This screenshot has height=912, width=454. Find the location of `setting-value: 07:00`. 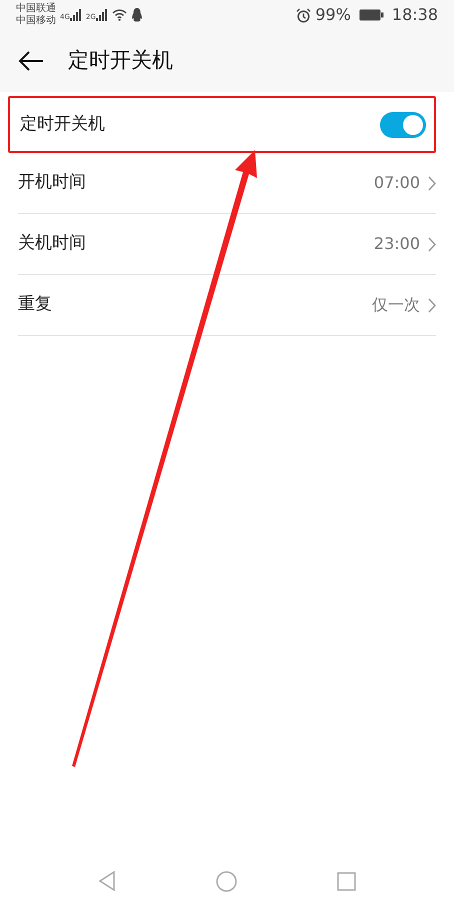

setting-value: 07:00 is located at coordinates (397, 183).